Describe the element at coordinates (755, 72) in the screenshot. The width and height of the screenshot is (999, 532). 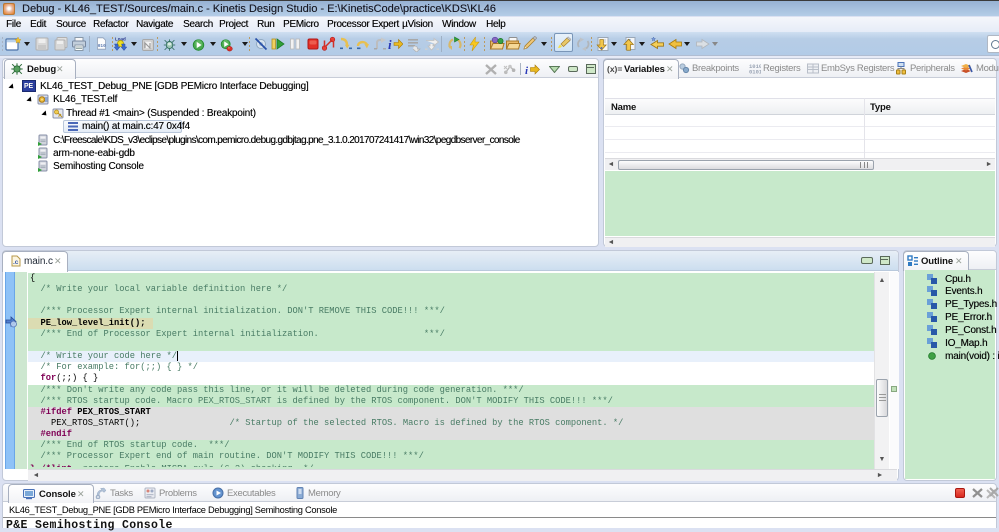
I see `svg-text: 0101` at that location.